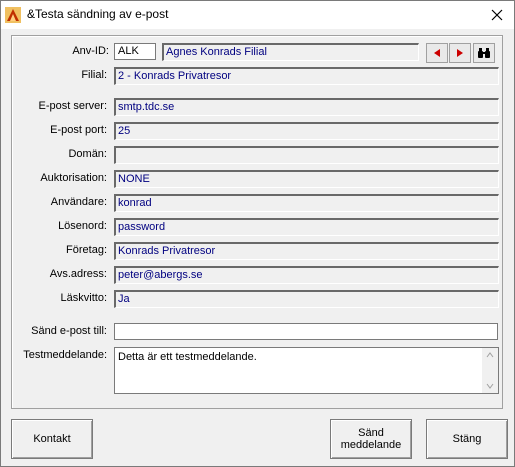 The image size is (515, 467). What do you see at coordinates (306, 179) in the screenshot?
I see `auth-field: NONE` at bounding box center [306, 179].